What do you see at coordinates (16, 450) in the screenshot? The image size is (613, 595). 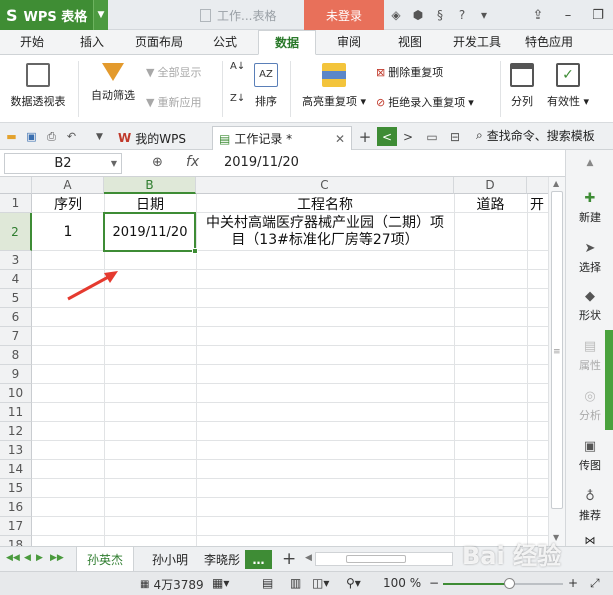 I see `row-header-13: 13` at bounding box center [16, 450].